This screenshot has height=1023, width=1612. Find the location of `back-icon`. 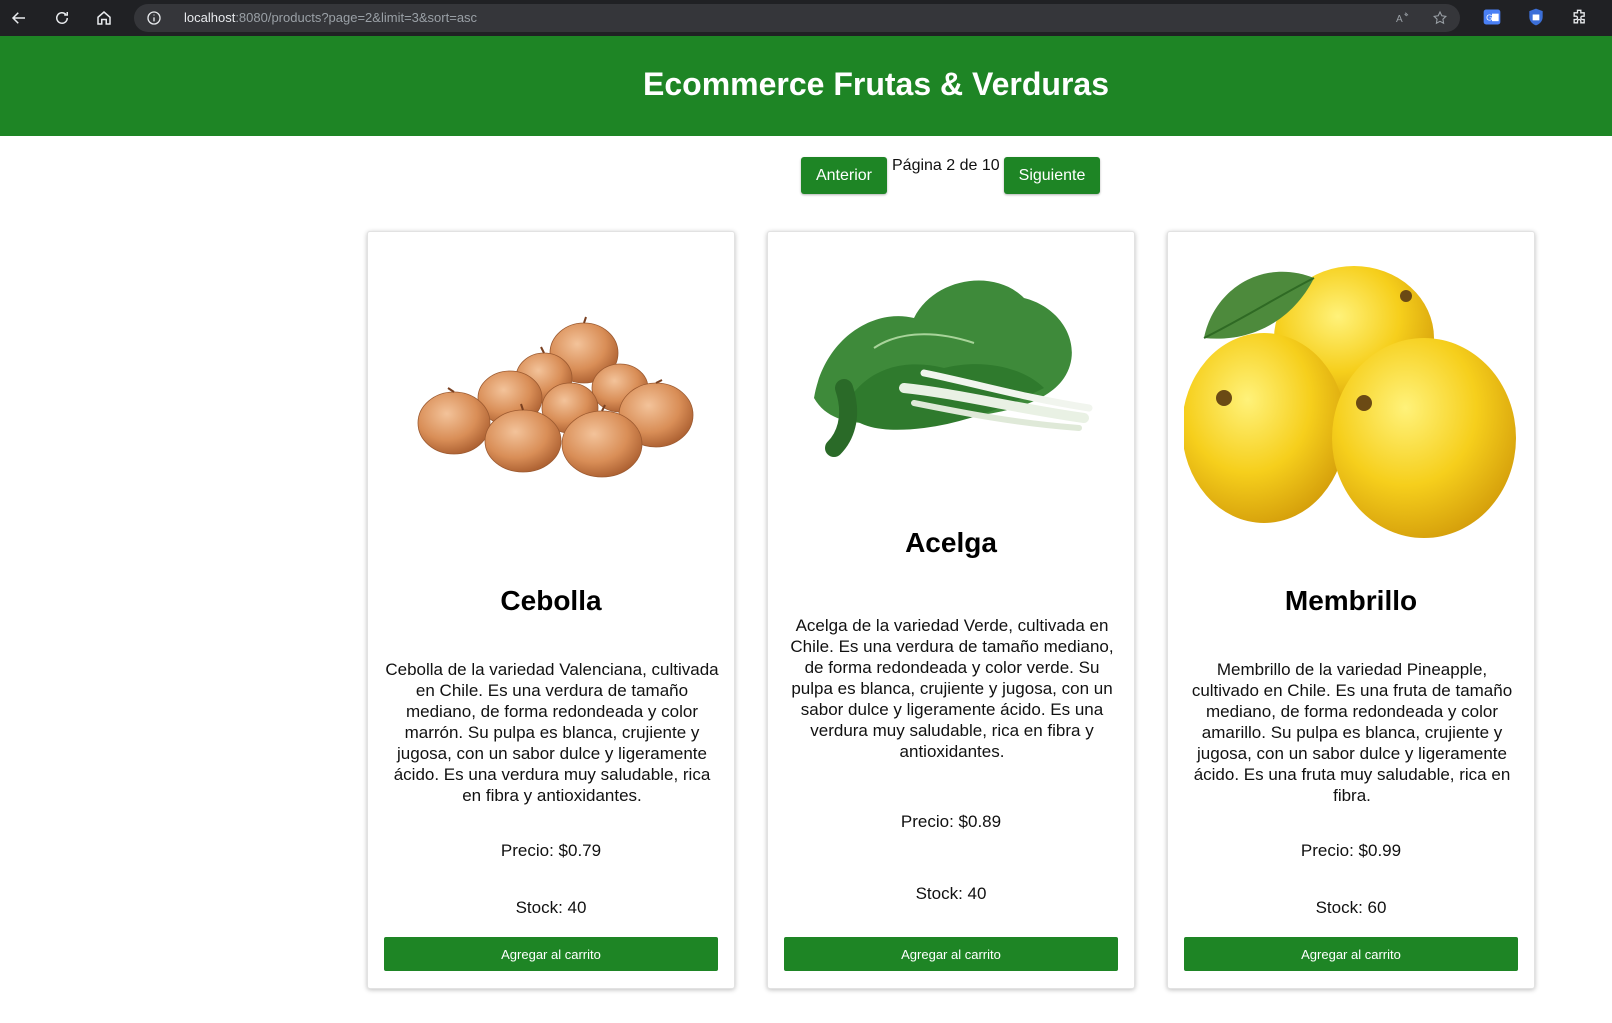

back-icon is located at coordinates (18, 18).